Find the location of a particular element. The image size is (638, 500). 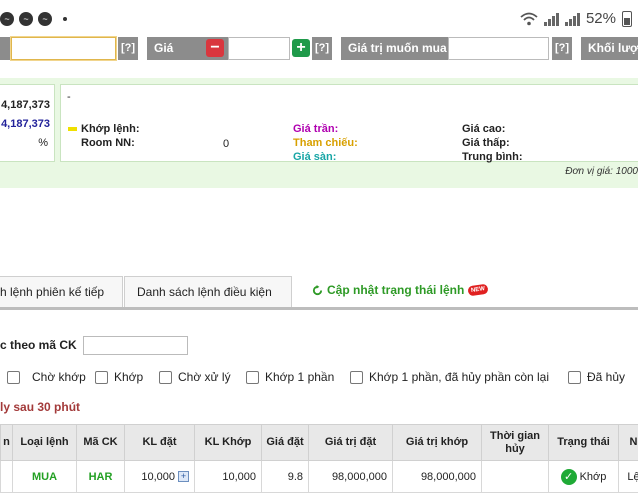

battery-percent: 52% is located at coordinates (600, 18).